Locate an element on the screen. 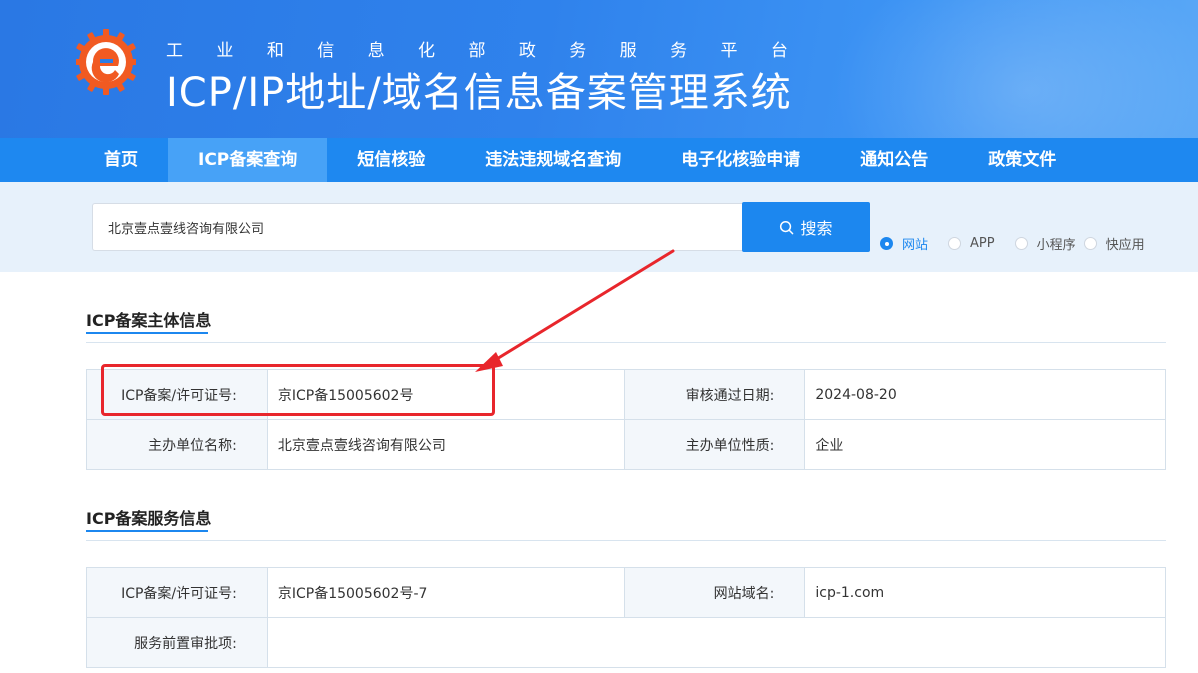 This screenshot has width=1198, height=673. service-license-value: 京ICP备15005602号-7 is located at coordinates (445, 592).